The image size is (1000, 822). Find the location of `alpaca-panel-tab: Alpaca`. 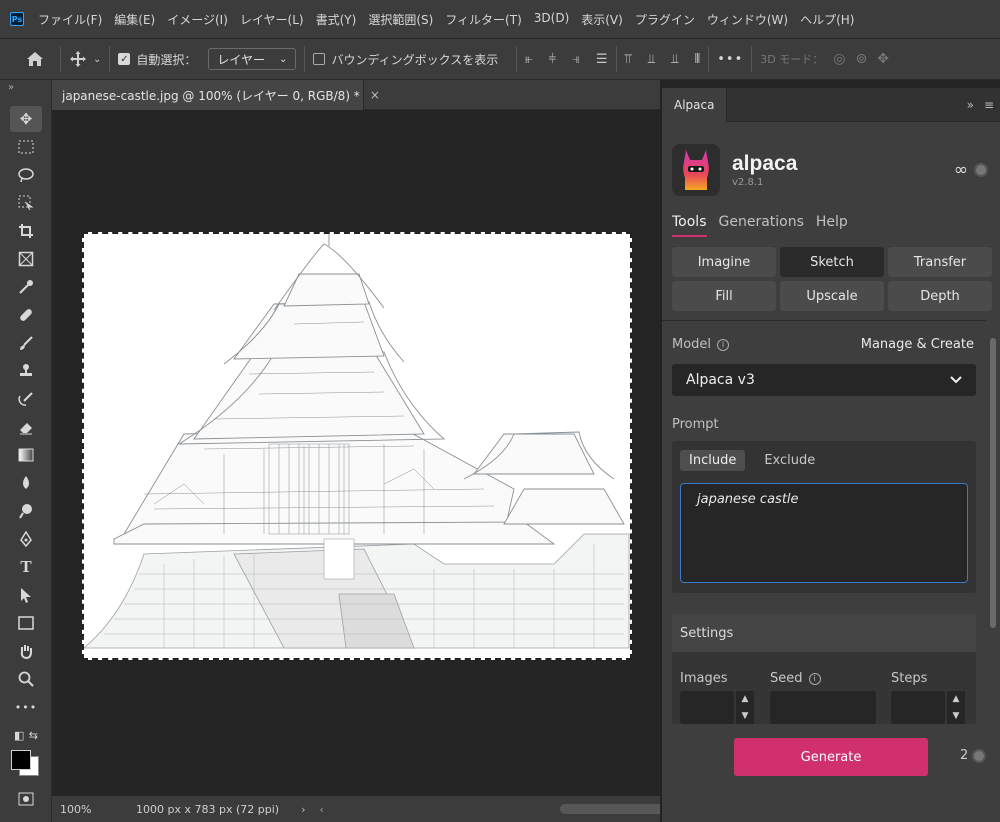

alpaca-panel-tab: Alpaca is located at coordinates (695, 104).